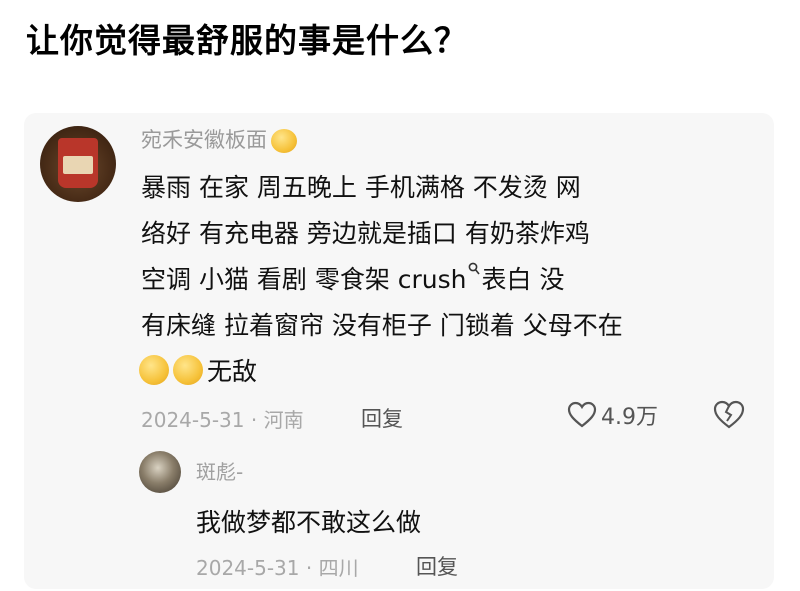 Image resolution: width=800 pixels, height=591 pixels. I want to click on reply-text: 我做梦都不敢这么做, so click(309, 522).